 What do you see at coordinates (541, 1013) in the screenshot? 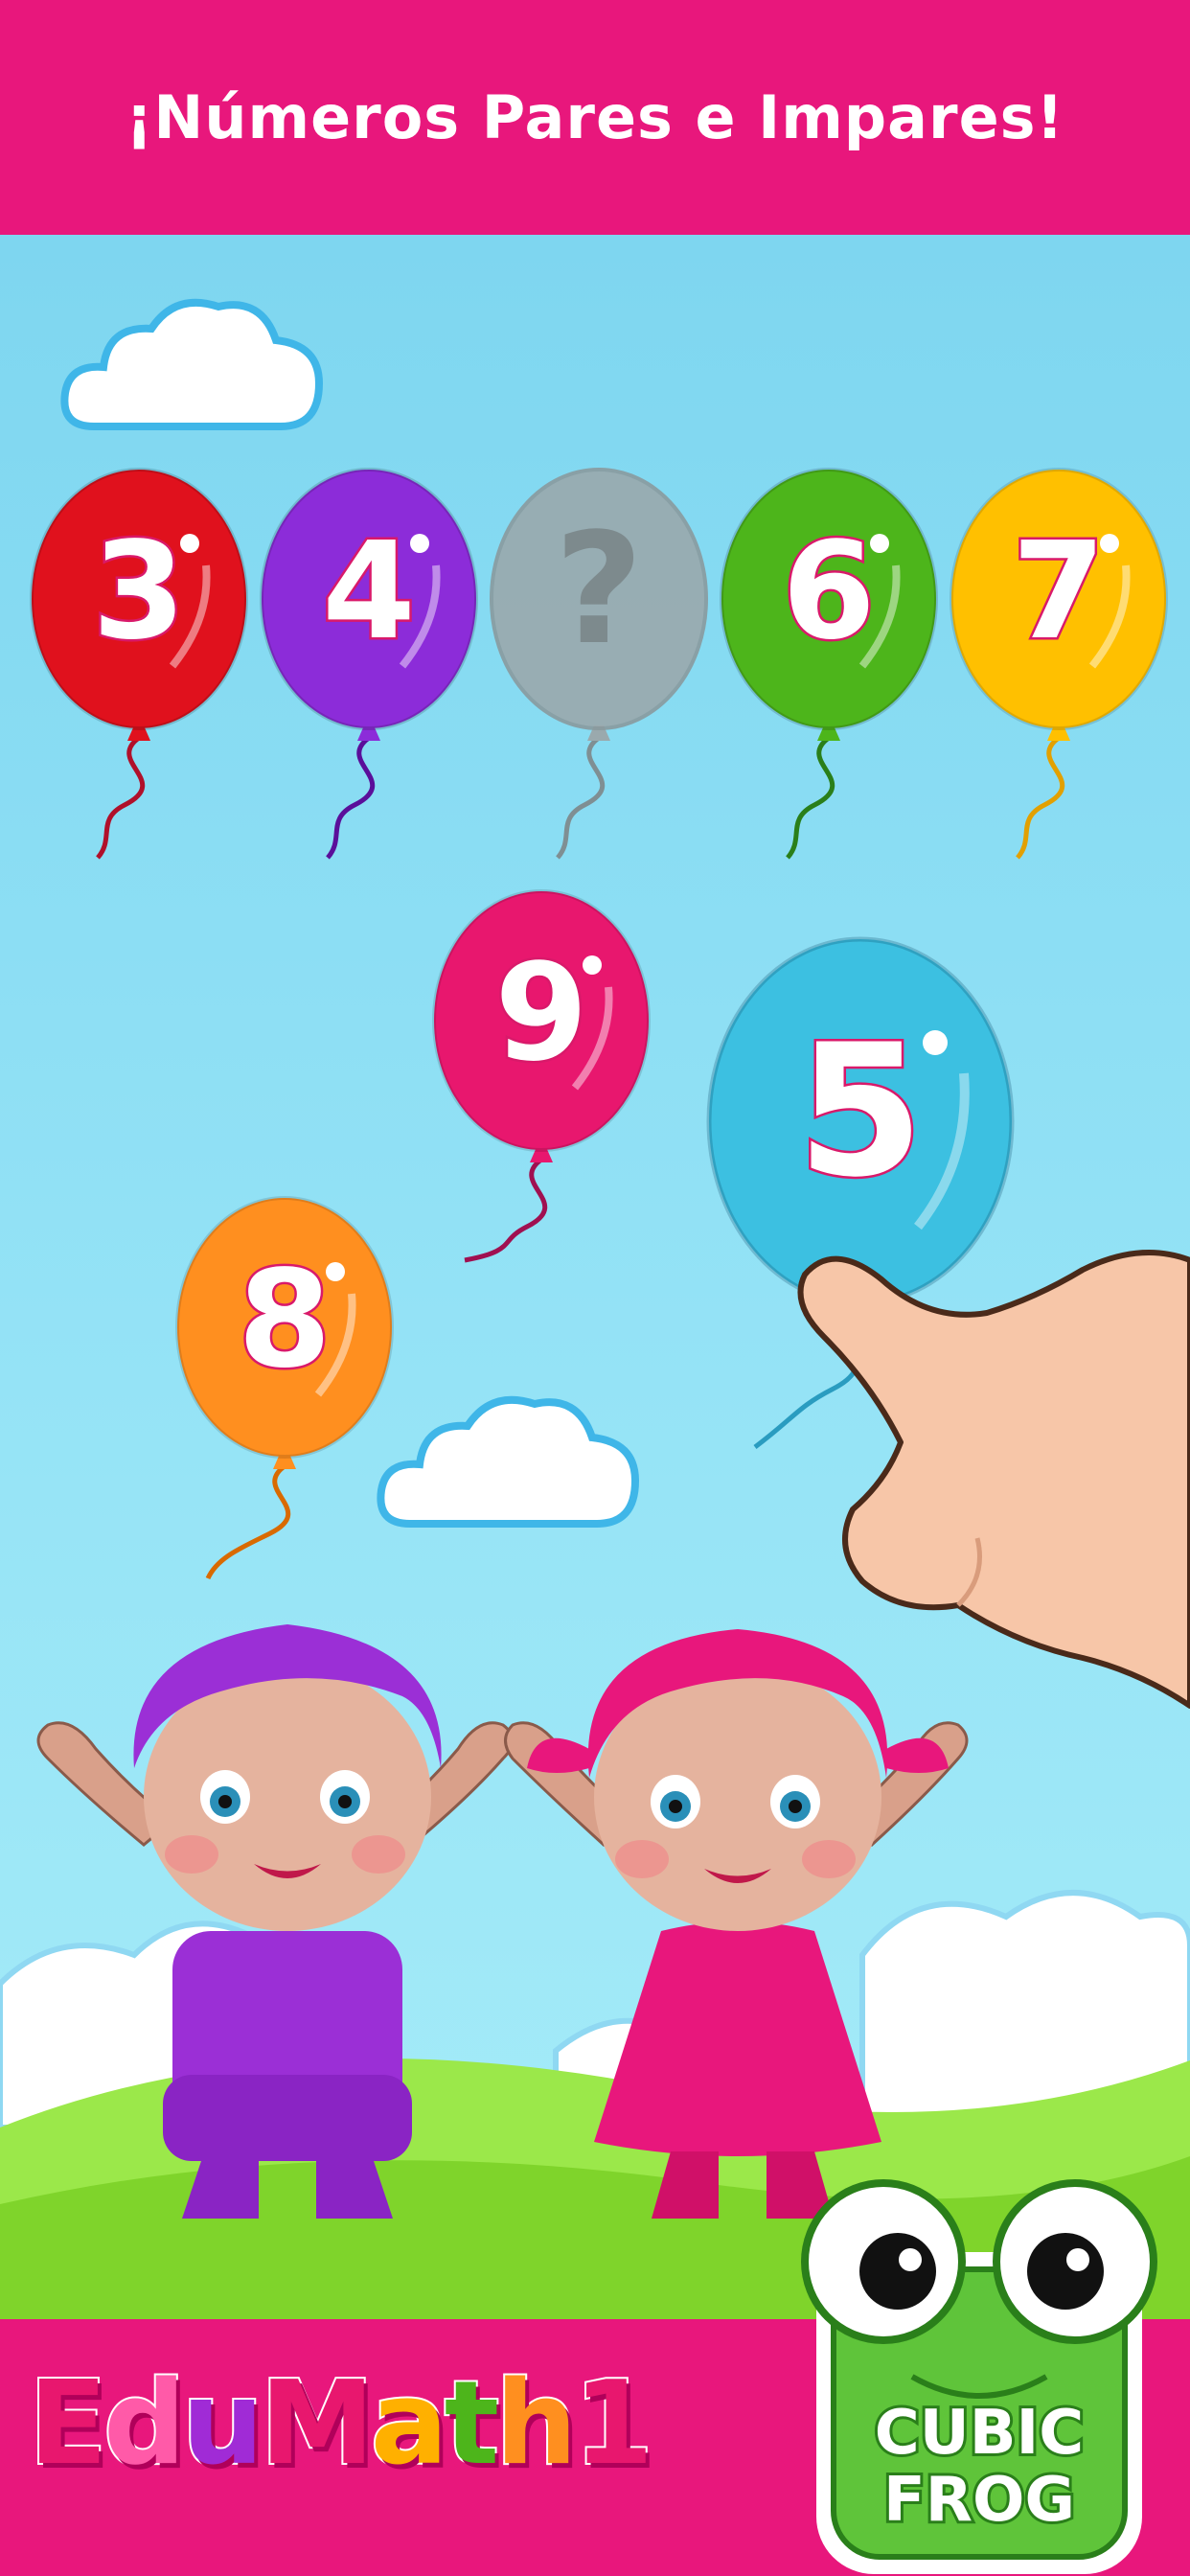
I see `balloon-number: 9` at bounding box center [541, 1013].